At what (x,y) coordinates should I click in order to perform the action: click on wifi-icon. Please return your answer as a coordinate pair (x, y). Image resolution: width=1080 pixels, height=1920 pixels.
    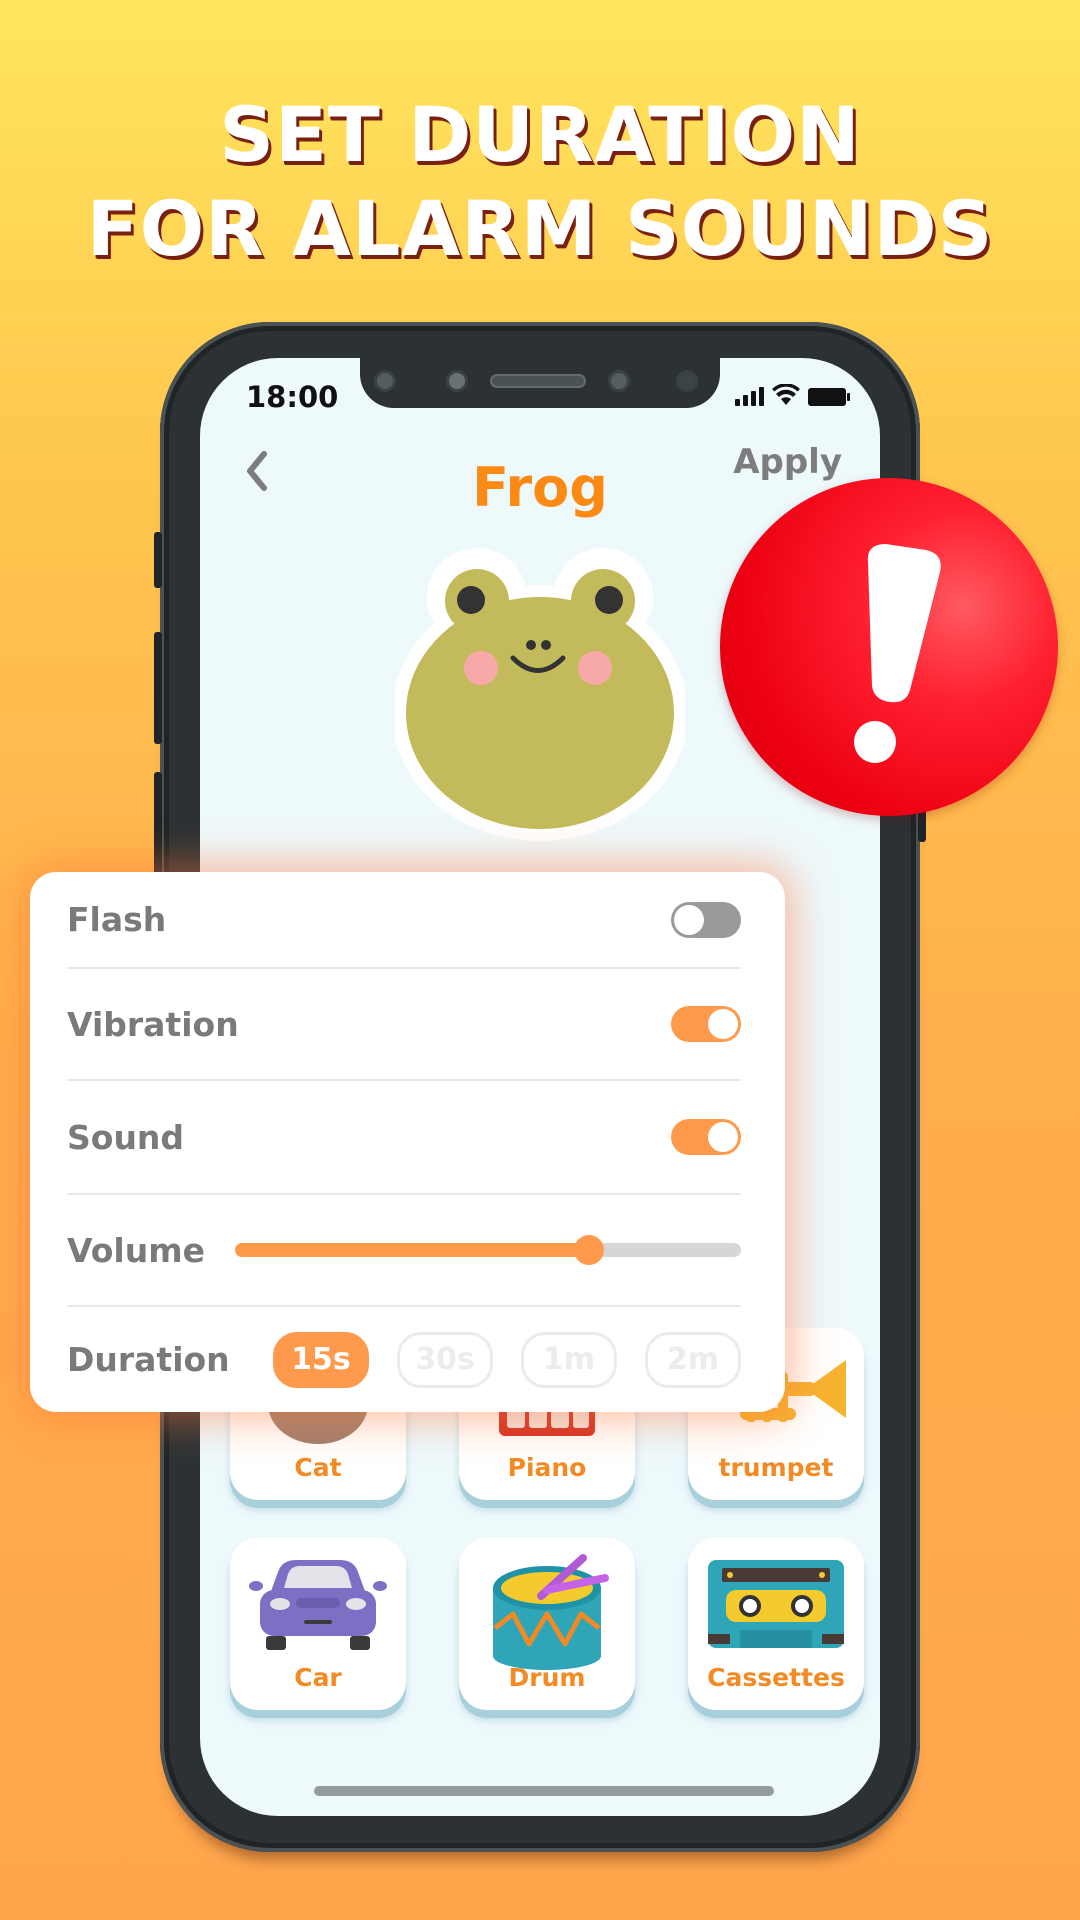
    Looking at the image, I should click on (786, 394).